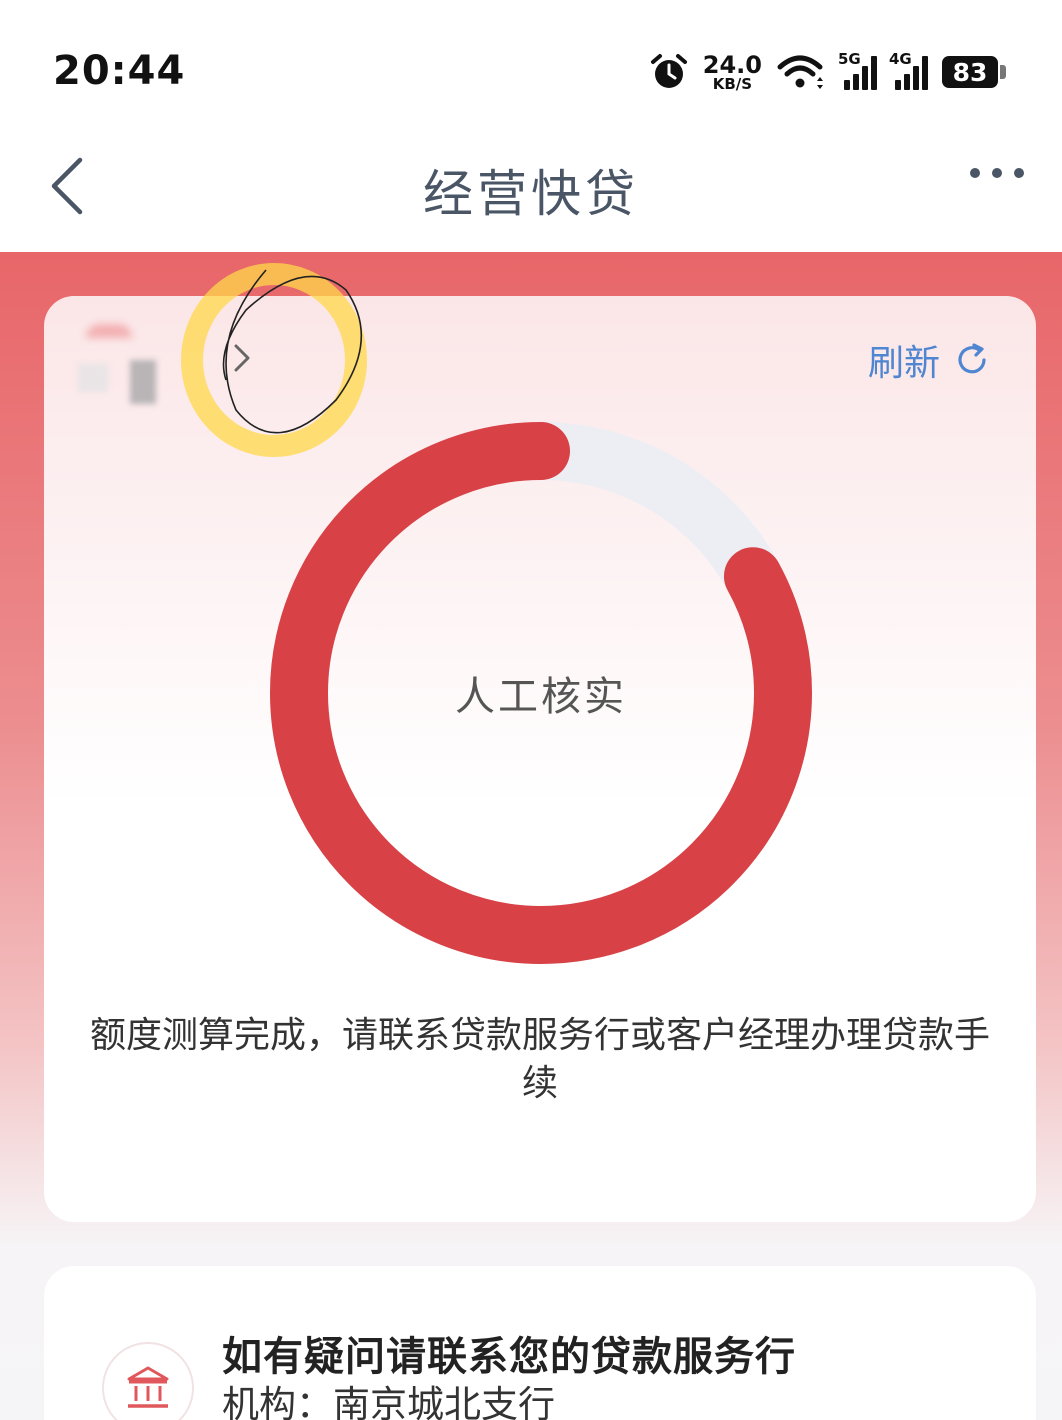 This screenshot has height=1420, width=1062. I want to click on contact-branch-card: 如有疑问请联系您的贷款服务行 机构：南京城北支行, so click(540, 1343).